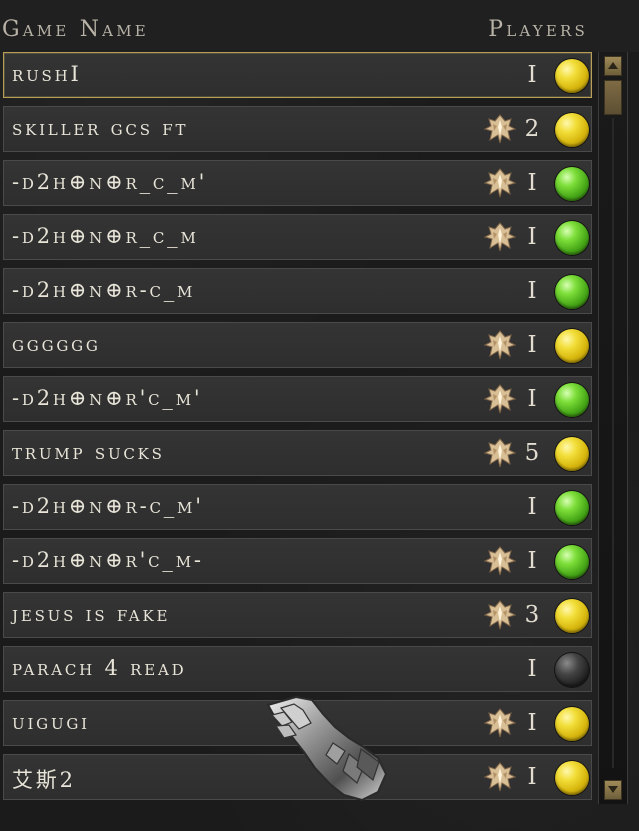 This screenshot has height=831, width=639. What do you see at coordinates (297, 345) in the screenshot?
I see `game-row: gggggg I` at bounding box center [297, 345].